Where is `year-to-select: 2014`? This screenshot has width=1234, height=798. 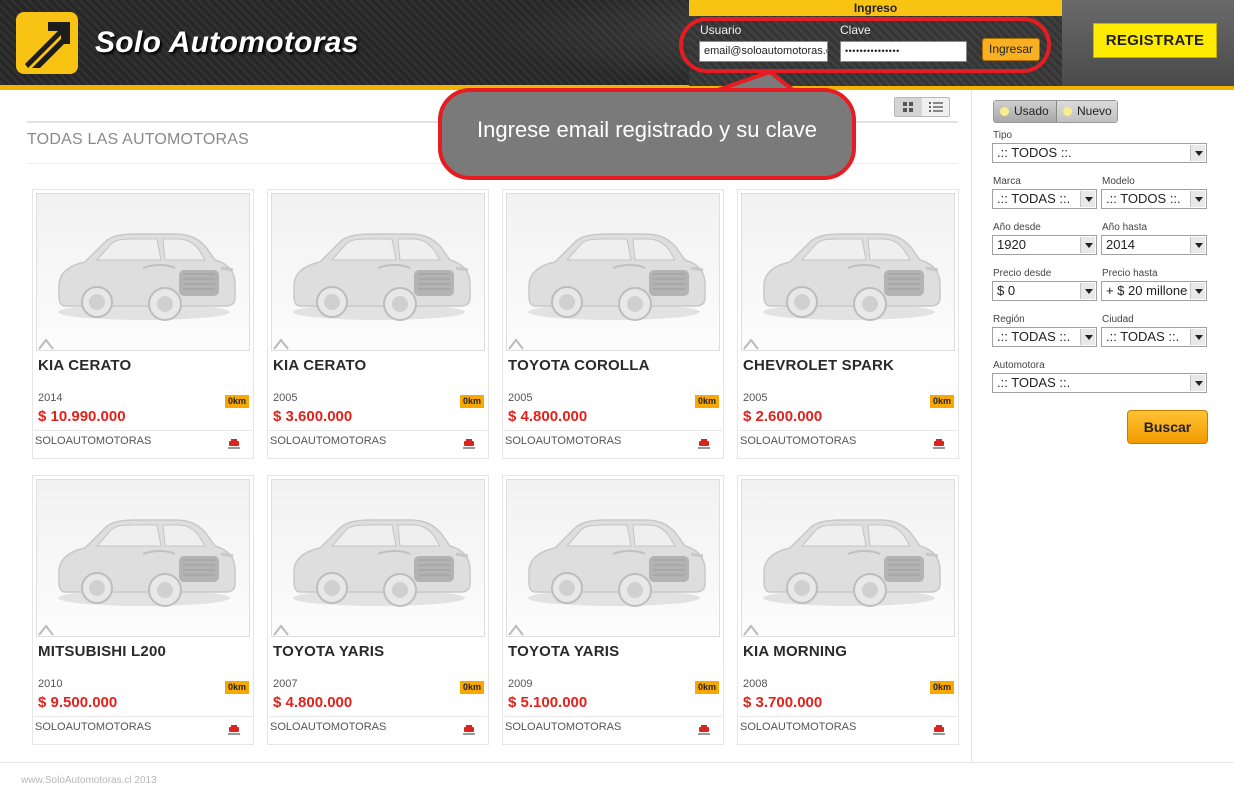 year-to-select: 2014 is located at coordinates (1154, 245).